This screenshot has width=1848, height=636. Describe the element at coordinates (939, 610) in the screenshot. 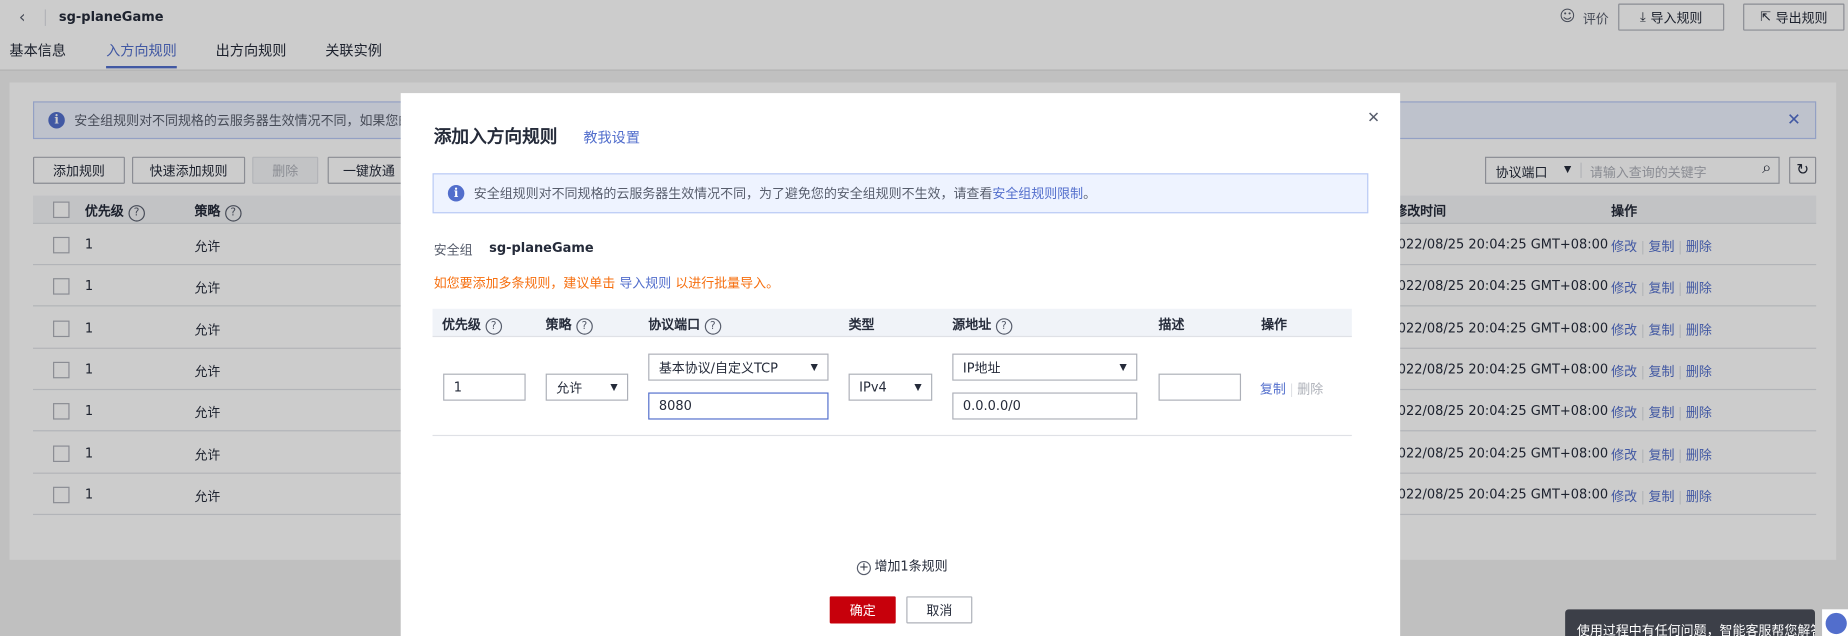

I see `cancel-button: 取消` at that location.